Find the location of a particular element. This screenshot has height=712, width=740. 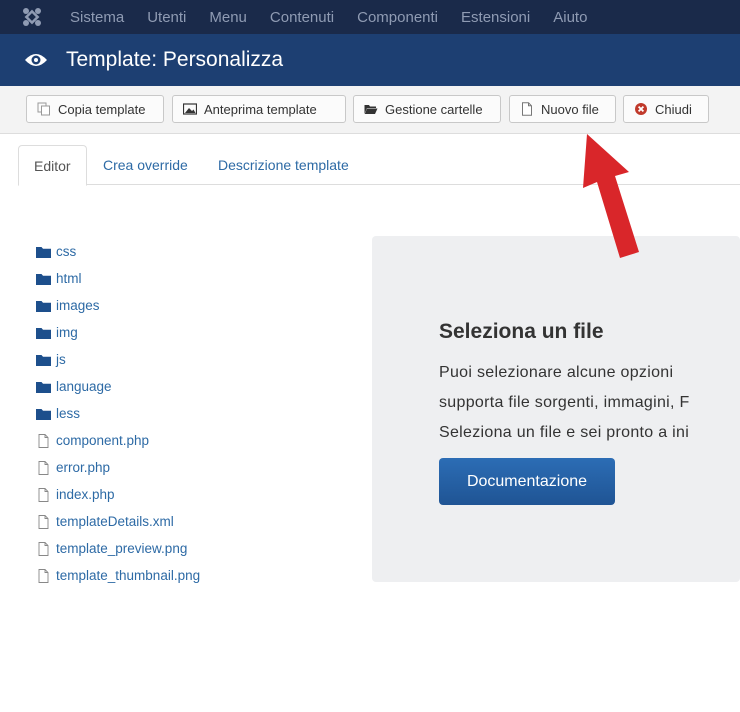

menu-componenti: Componenti is located at coordinates (397, 17).